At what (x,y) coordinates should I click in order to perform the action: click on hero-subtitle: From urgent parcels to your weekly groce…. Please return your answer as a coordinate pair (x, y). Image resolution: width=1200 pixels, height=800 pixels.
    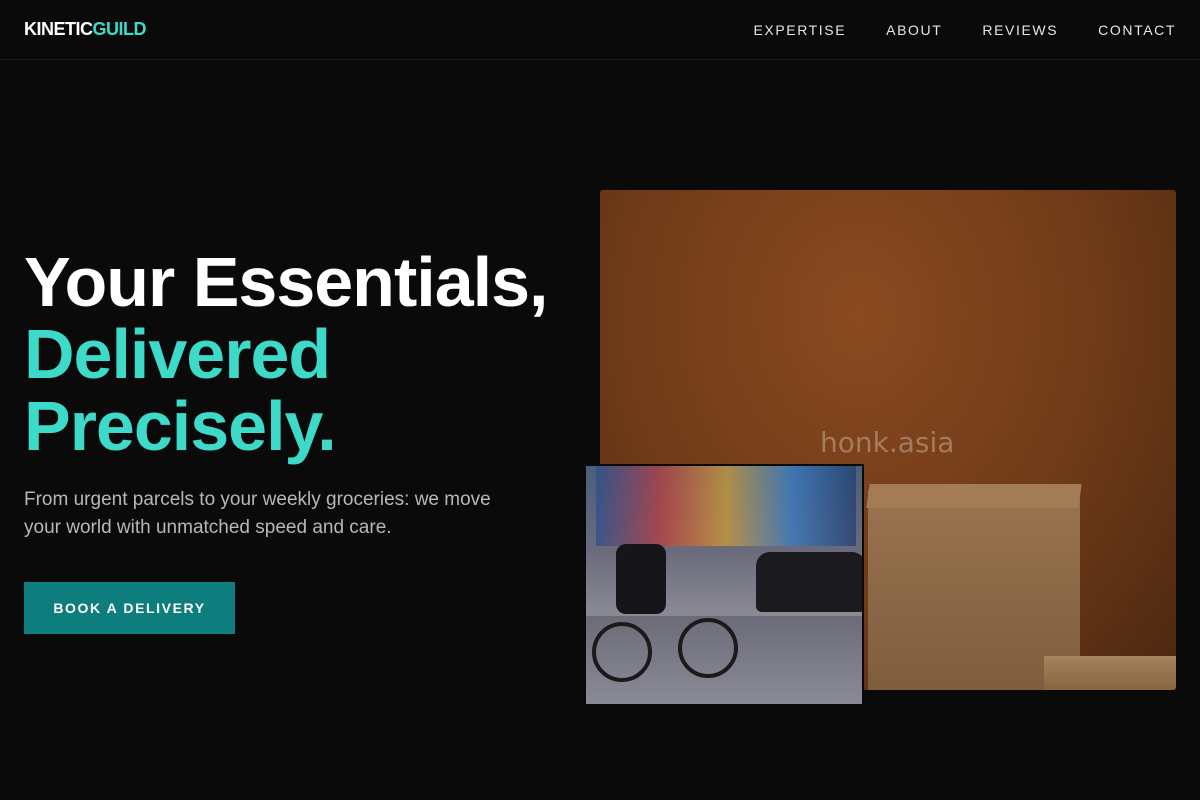
    Looking at the image, I should click on (257, 513).